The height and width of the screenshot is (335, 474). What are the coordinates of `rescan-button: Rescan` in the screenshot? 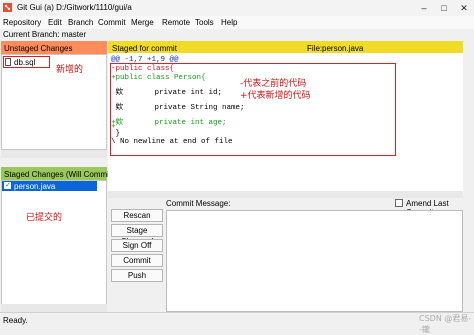 It's located at (137, 215).